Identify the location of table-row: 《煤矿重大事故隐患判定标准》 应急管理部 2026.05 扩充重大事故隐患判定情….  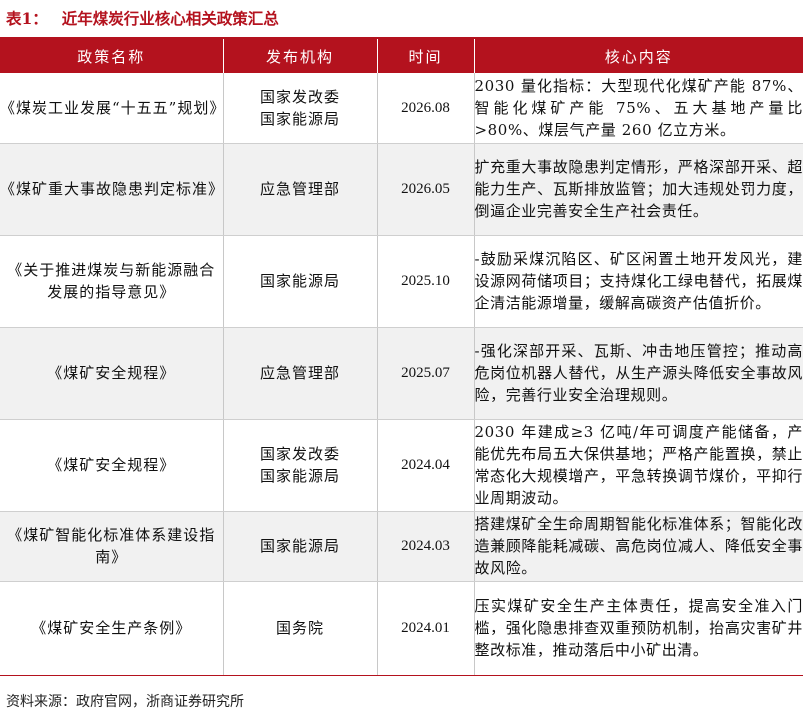
(401, 189).